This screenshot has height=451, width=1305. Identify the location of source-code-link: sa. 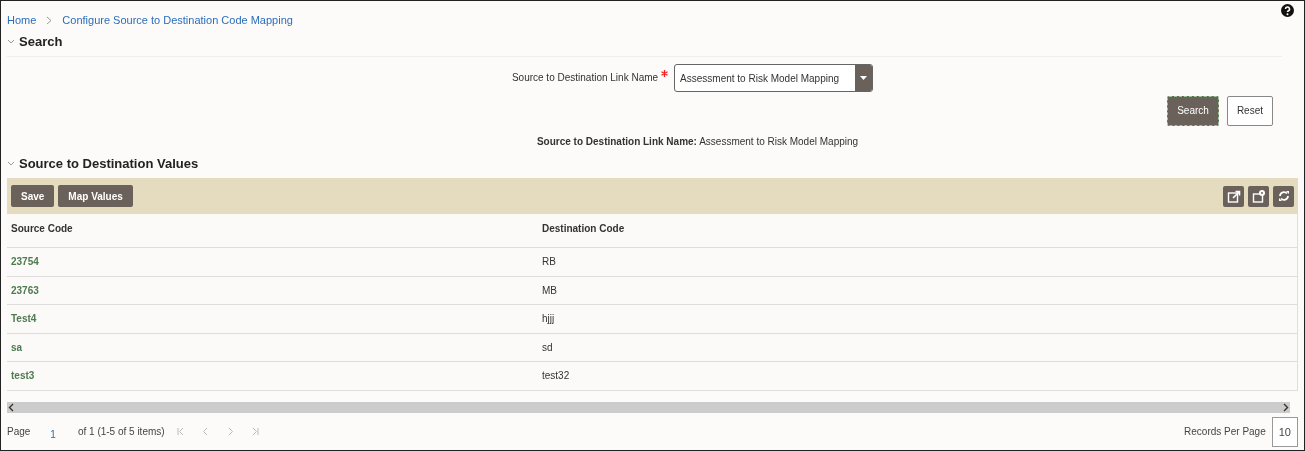
(272, 347).